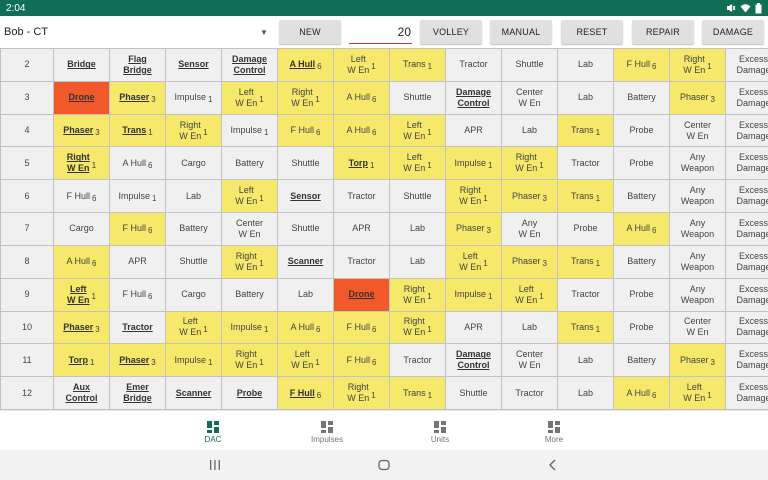  What do you see at coordinates (592, 32) in the screenshot?
I see `reset-button: RESET` at bounding box center [592, 32].